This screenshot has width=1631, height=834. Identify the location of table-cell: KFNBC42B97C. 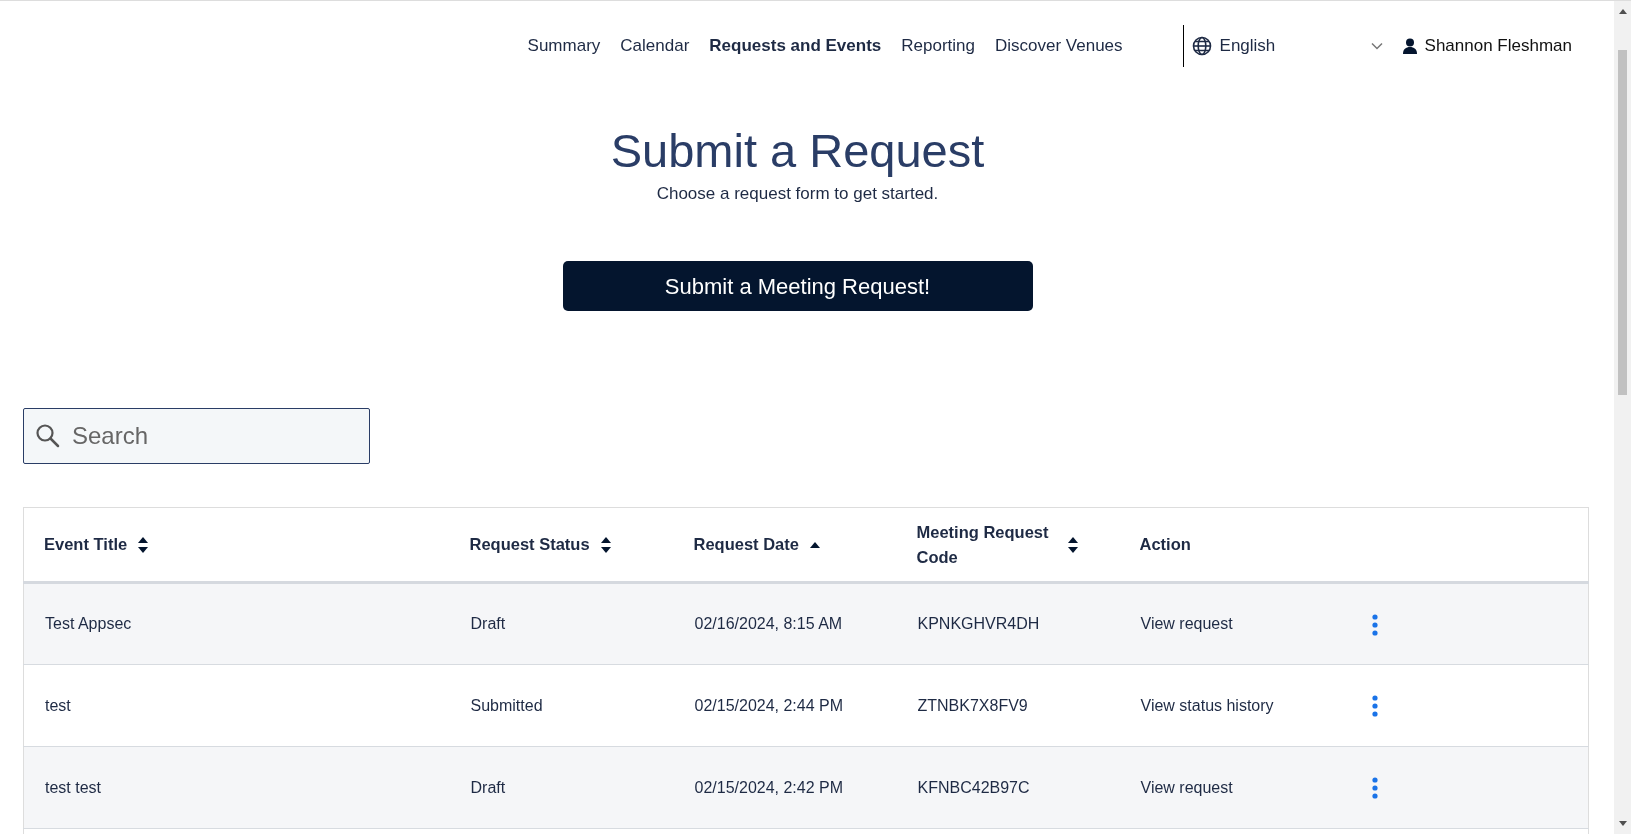
(973, 787).